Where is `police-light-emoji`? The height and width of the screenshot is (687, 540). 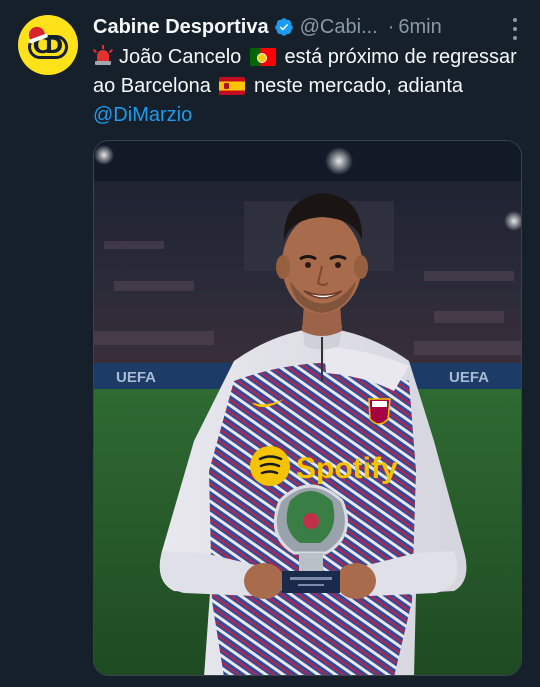
police-light-emoji is located at coordinates (103, 55).